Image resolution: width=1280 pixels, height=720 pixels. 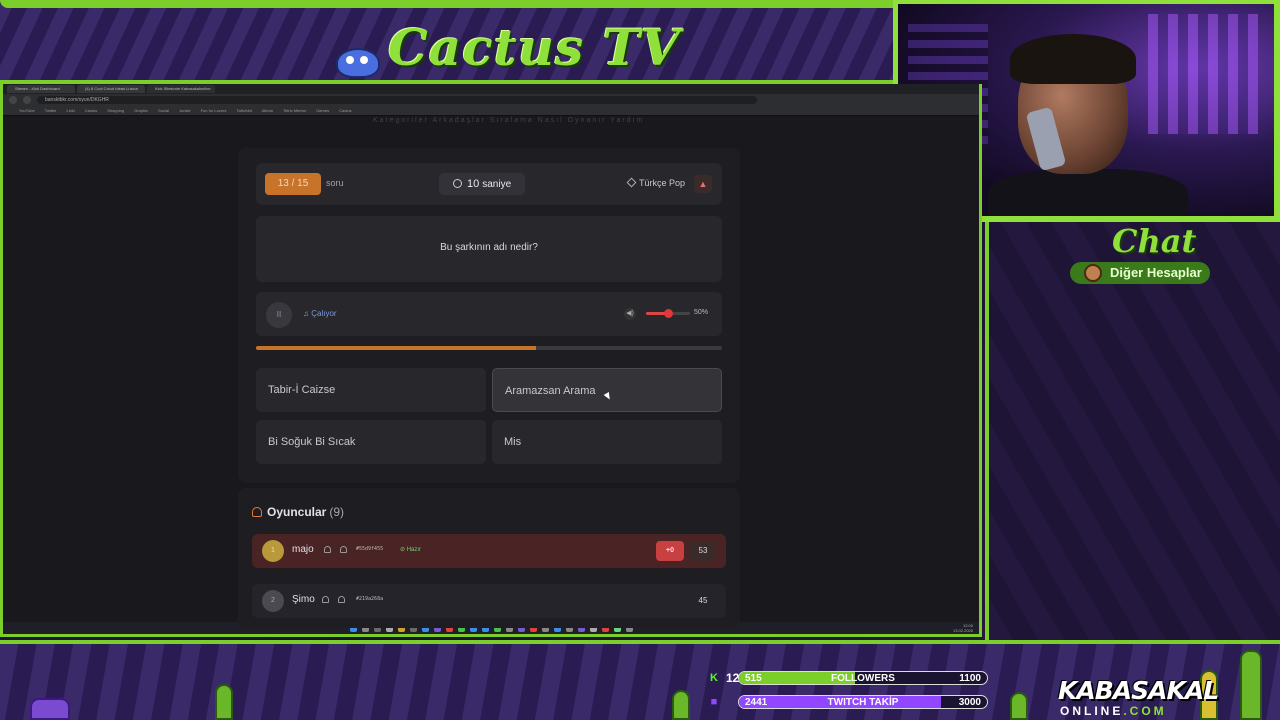 I want to click on rgb-light, so click(x=1203, y=74).